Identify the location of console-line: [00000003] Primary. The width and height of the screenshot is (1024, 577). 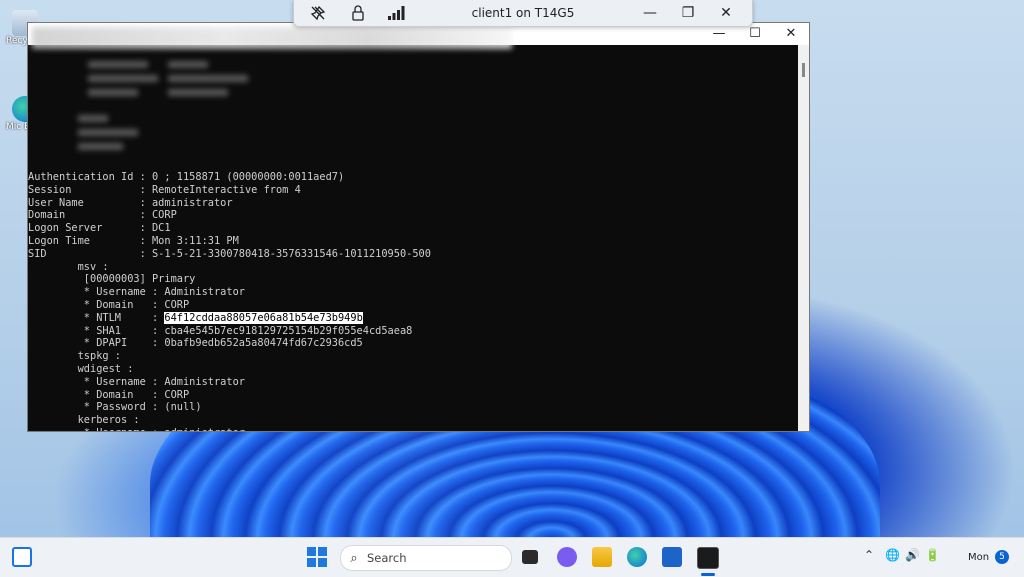
(112, 279).